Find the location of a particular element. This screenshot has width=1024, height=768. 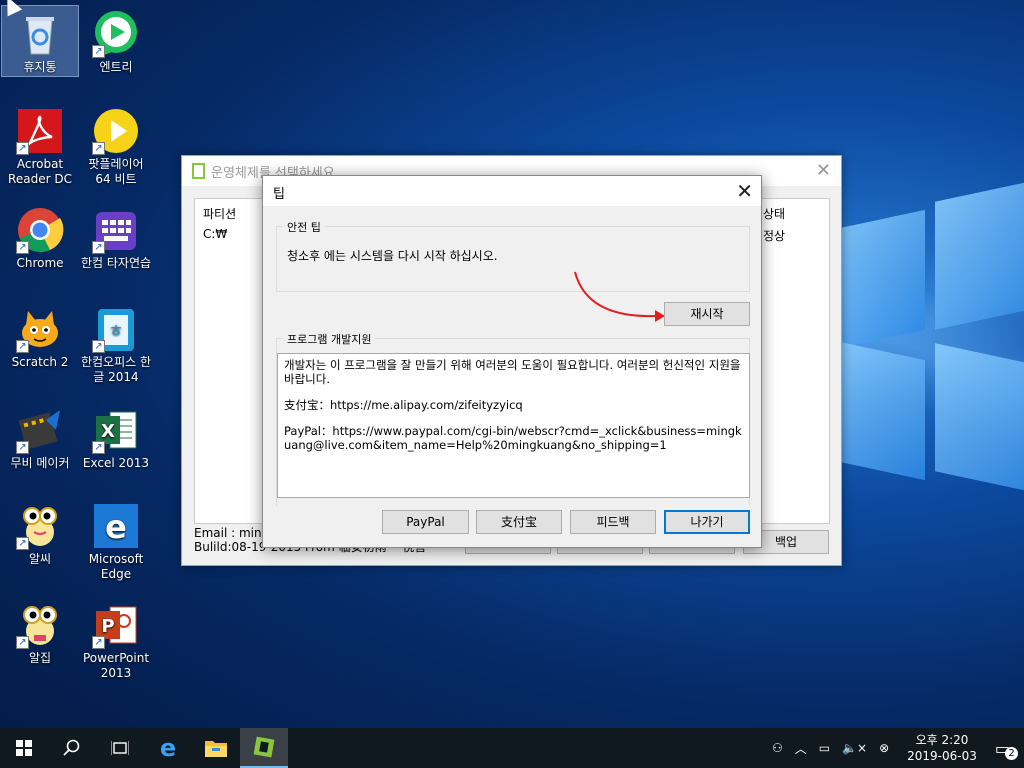

start-button is located at coordinates (24, 748).